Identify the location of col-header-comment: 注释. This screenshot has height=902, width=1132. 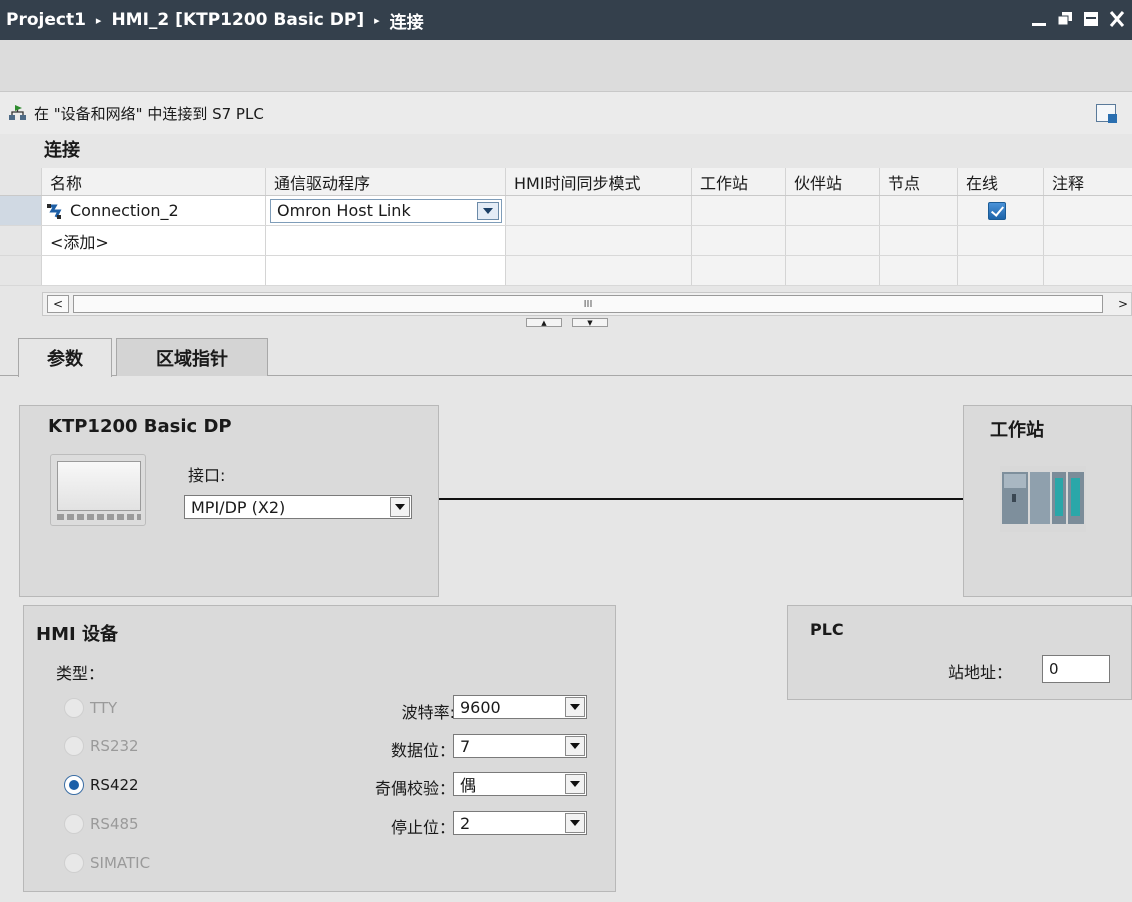
(1088, 181).